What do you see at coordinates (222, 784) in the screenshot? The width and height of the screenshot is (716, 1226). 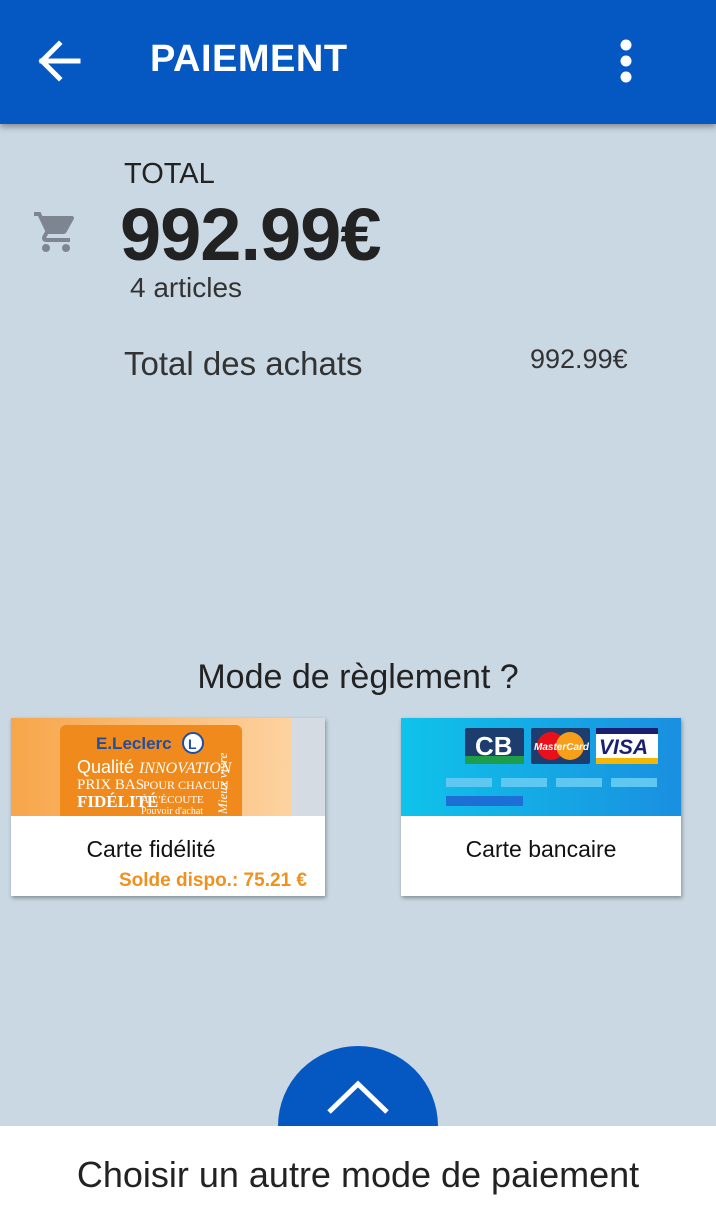 I see `svg-text: Mieux vivre` at bounding box center [222, 784].